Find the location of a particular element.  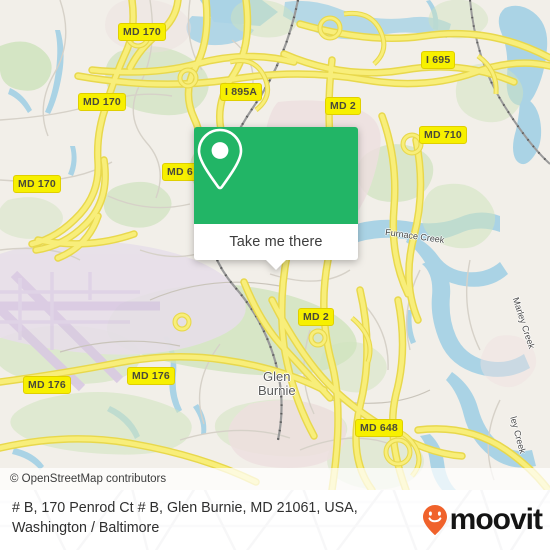

road-shield: MD 648 is located at coordinates (379, 428).